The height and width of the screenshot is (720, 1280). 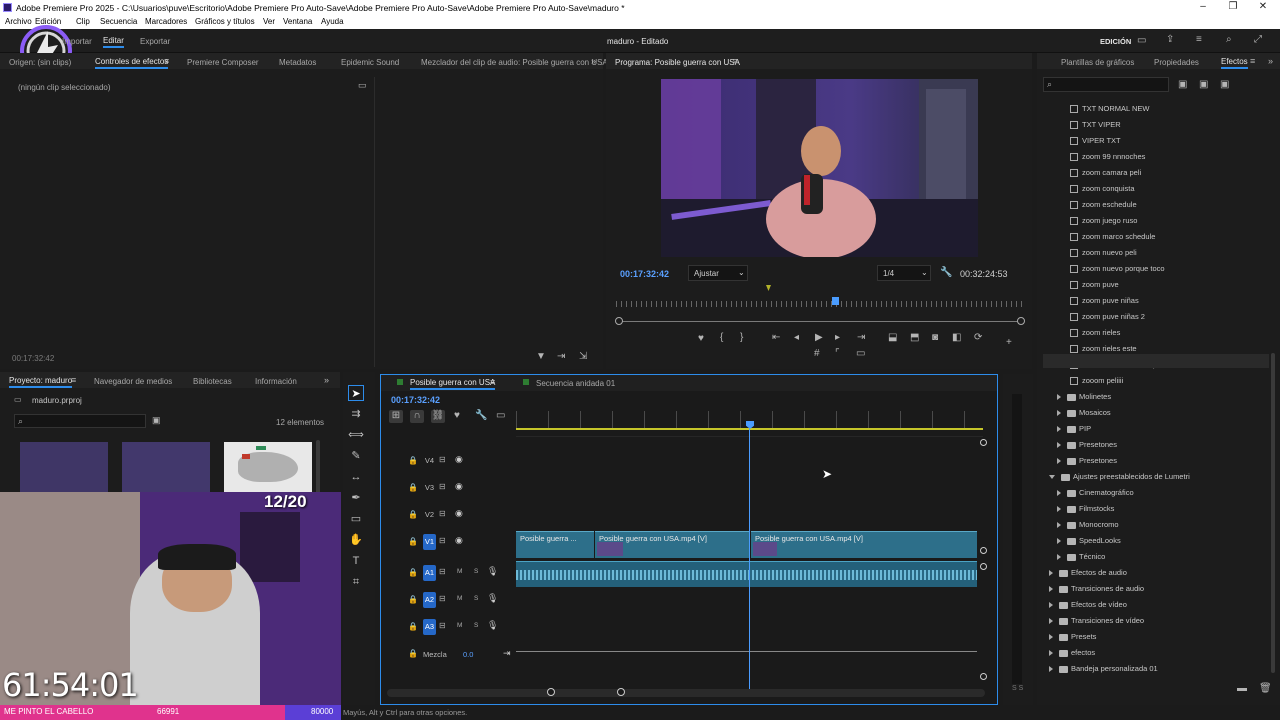 I want to click on effects-preset-item: zoom juego ruso, so click(x=1103, y=221).